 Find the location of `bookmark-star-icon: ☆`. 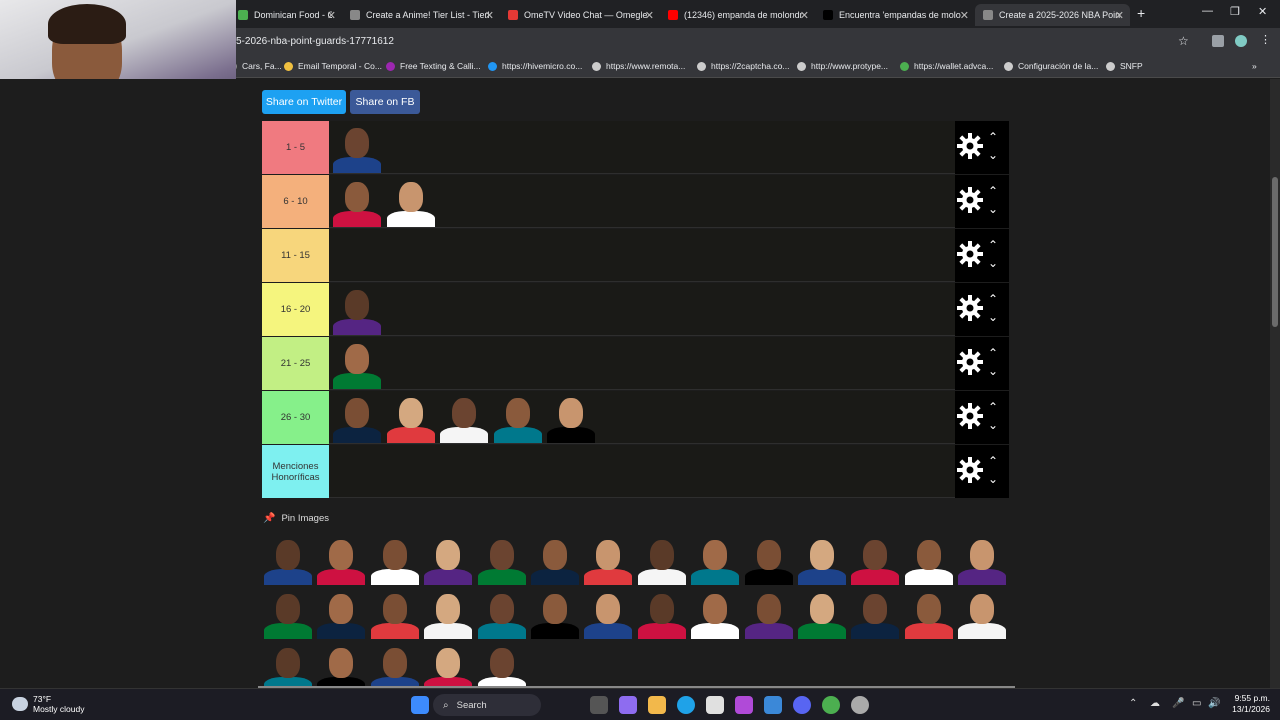

bookmark-star-icon: ☆ is located at coordinates (1183, 41).